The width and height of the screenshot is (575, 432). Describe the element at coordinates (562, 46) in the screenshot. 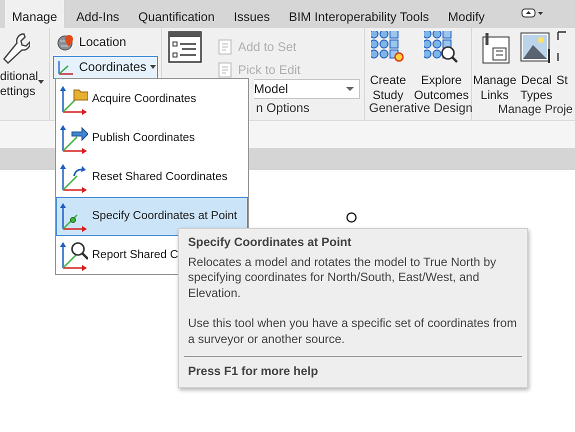

I see `frame-icon` at that location.